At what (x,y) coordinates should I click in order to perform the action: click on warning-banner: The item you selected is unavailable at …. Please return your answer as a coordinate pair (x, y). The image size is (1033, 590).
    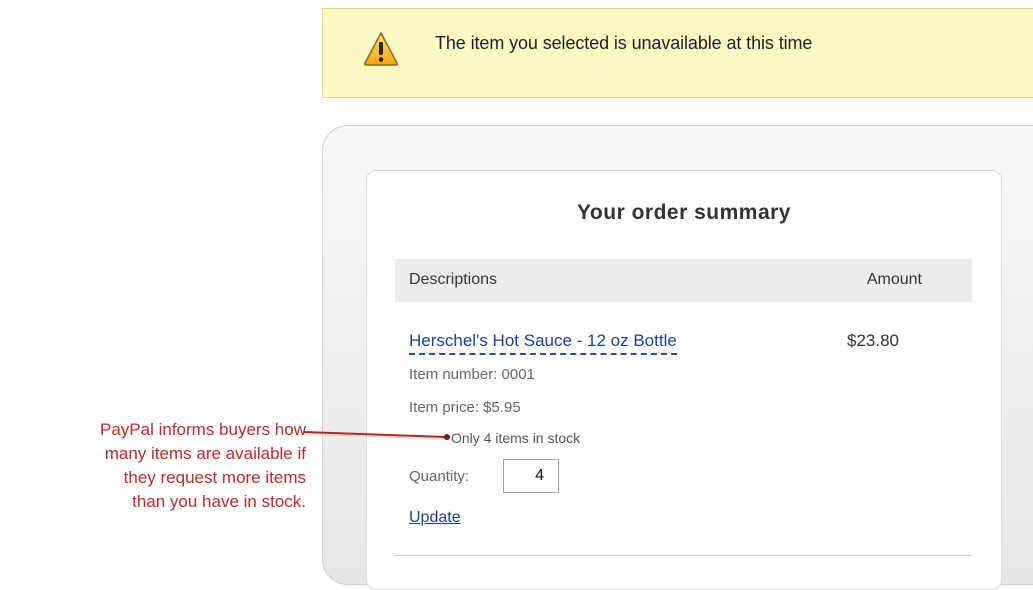
    Looking at the image, I should click on (677, 53).